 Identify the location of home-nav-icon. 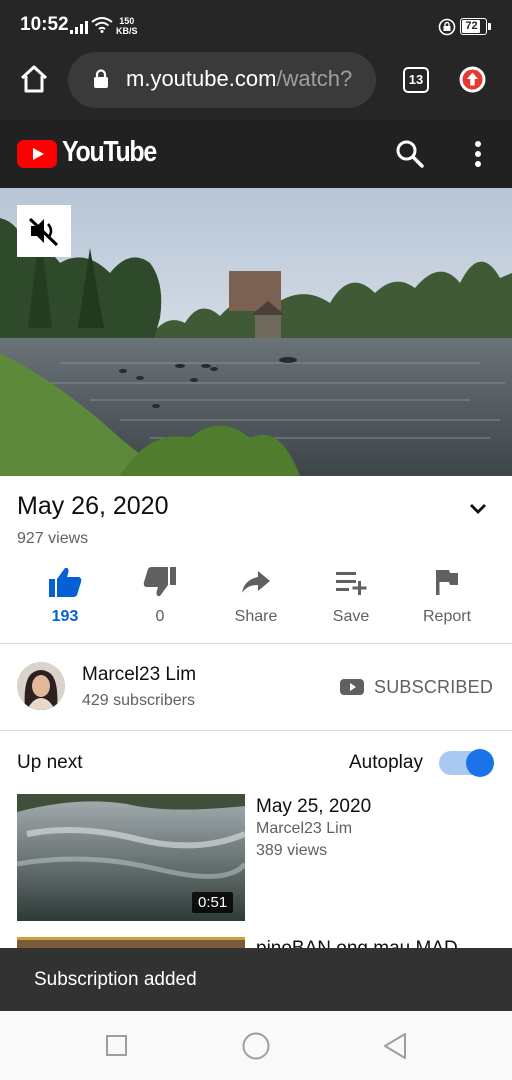
(256, 1046).